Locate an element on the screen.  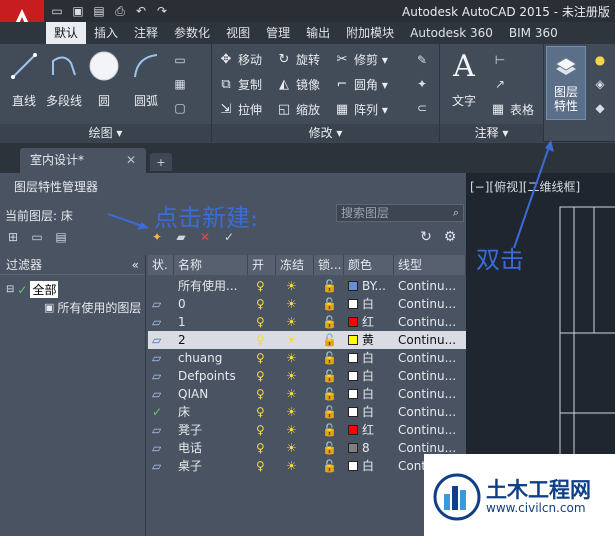
open-icon: ▭ is located at coordinates (57, 11).